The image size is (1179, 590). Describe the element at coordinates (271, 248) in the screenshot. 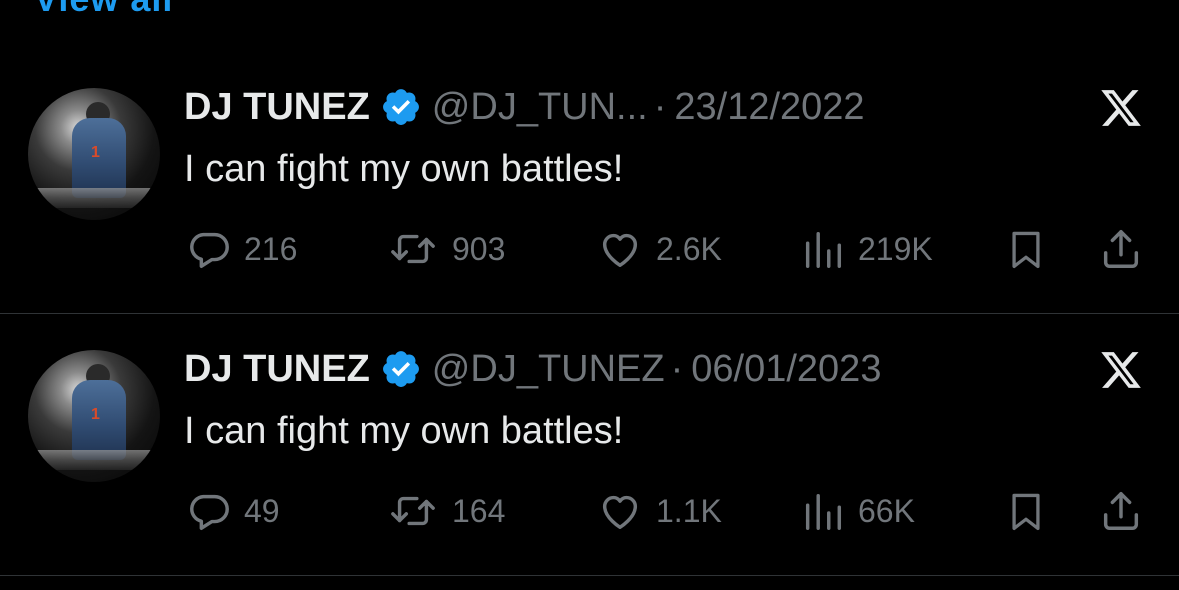

I see `reply-count: 216` at that location.